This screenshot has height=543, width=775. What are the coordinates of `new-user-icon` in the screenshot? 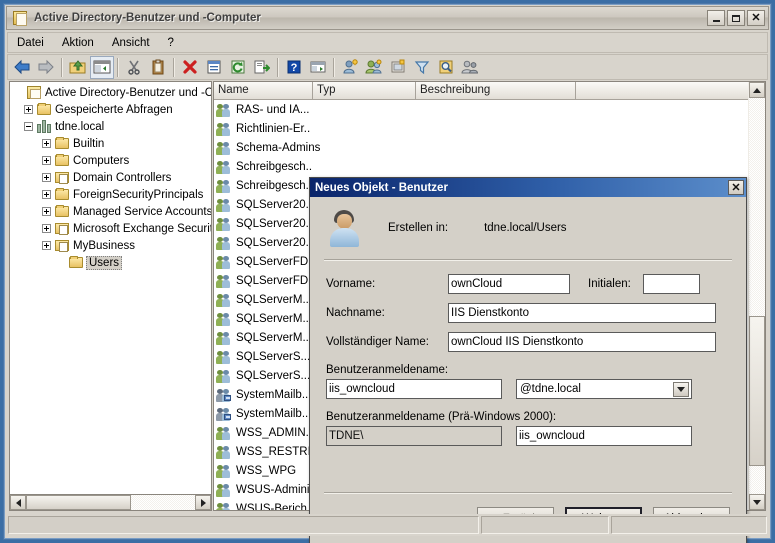 It's located at (350, 67).